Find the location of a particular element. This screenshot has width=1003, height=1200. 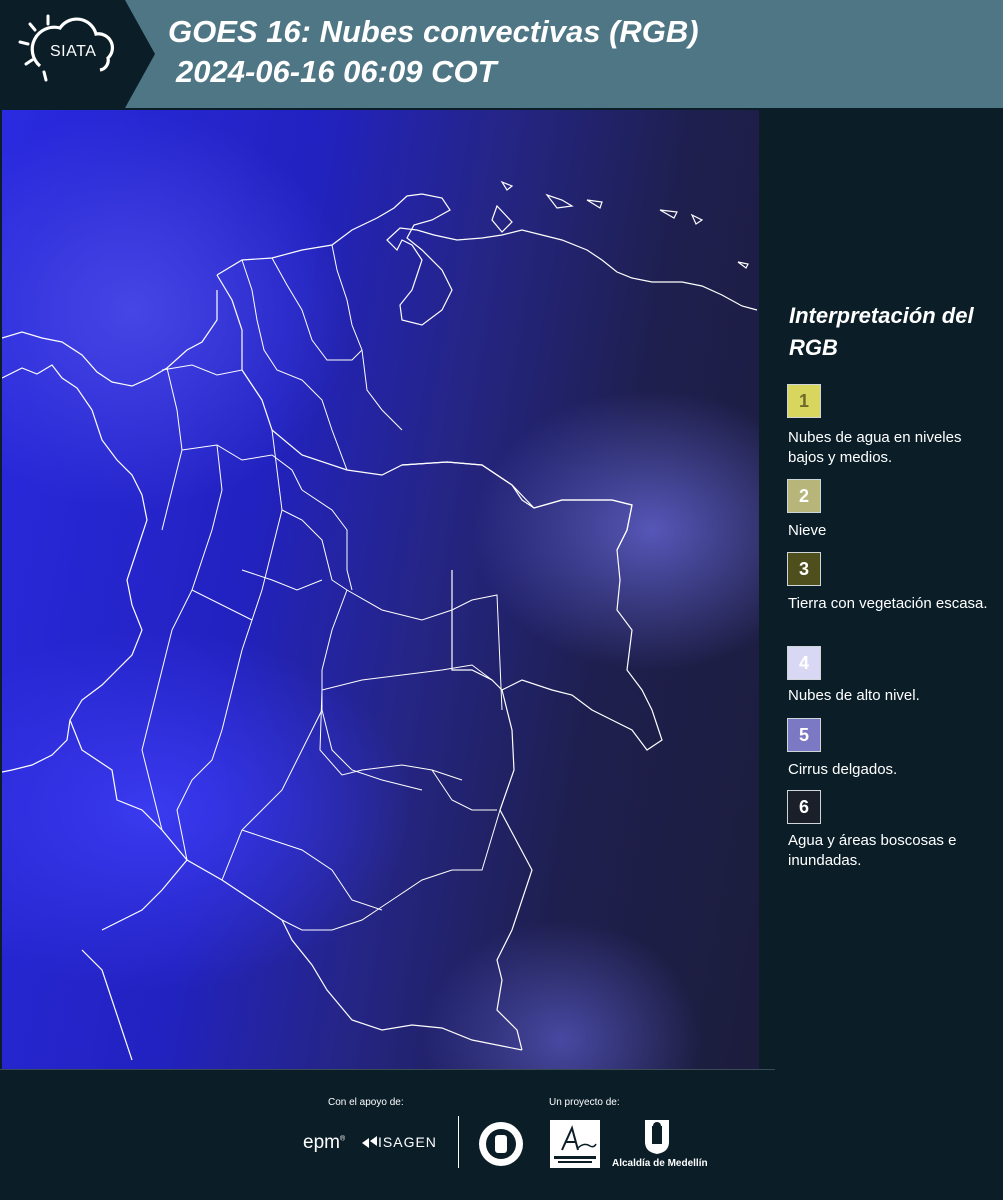

page-title: GOES 16: Nubes convectivas (RGB) is located at coordinates (433, 31).